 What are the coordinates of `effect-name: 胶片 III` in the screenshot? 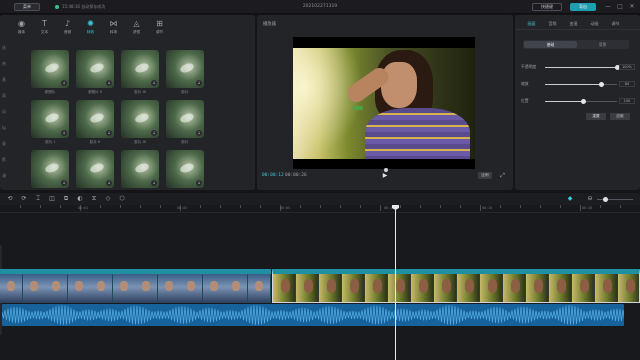 It's located at (140, 142).